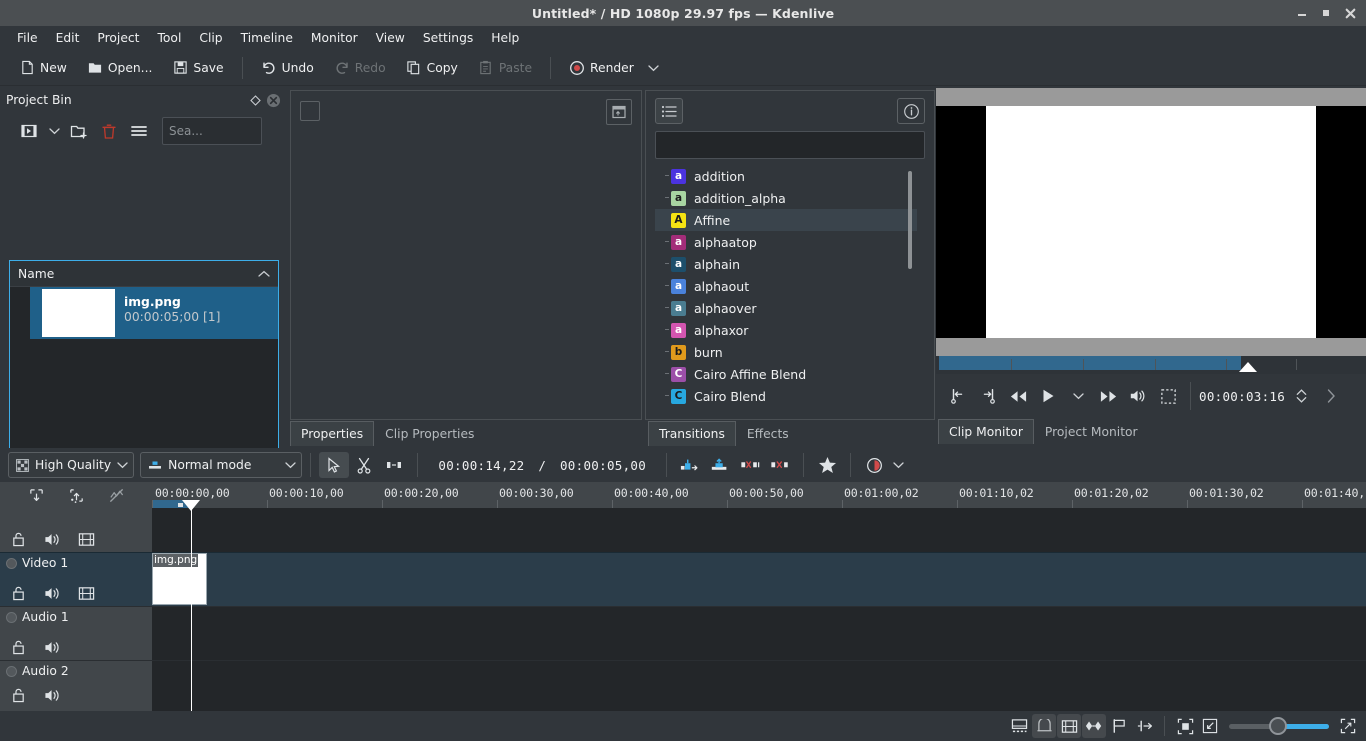 This screenshot has width=1366, height=741. I want to click on transition-item: a alphaxor, so click(786, 330).